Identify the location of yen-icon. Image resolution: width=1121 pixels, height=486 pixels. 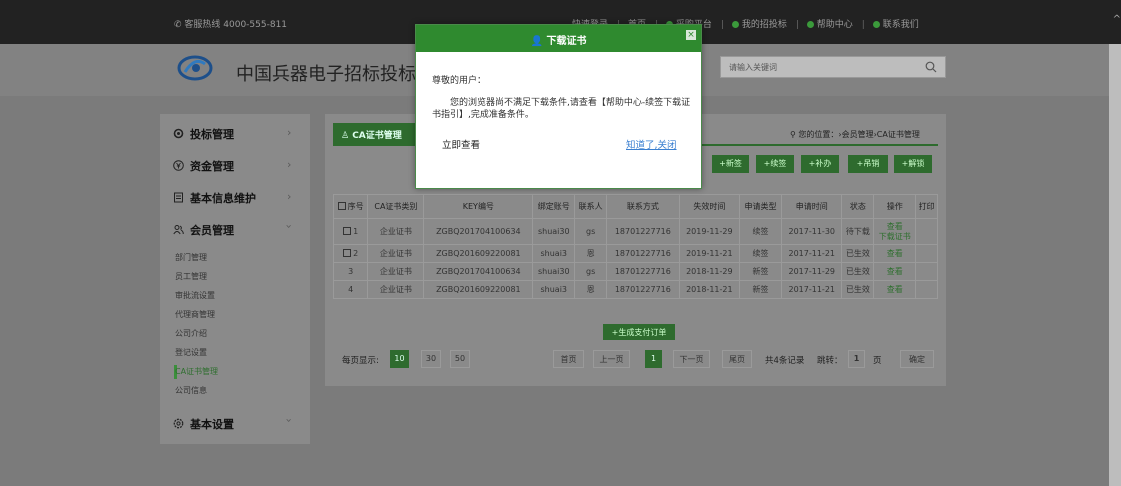
(178, 165).